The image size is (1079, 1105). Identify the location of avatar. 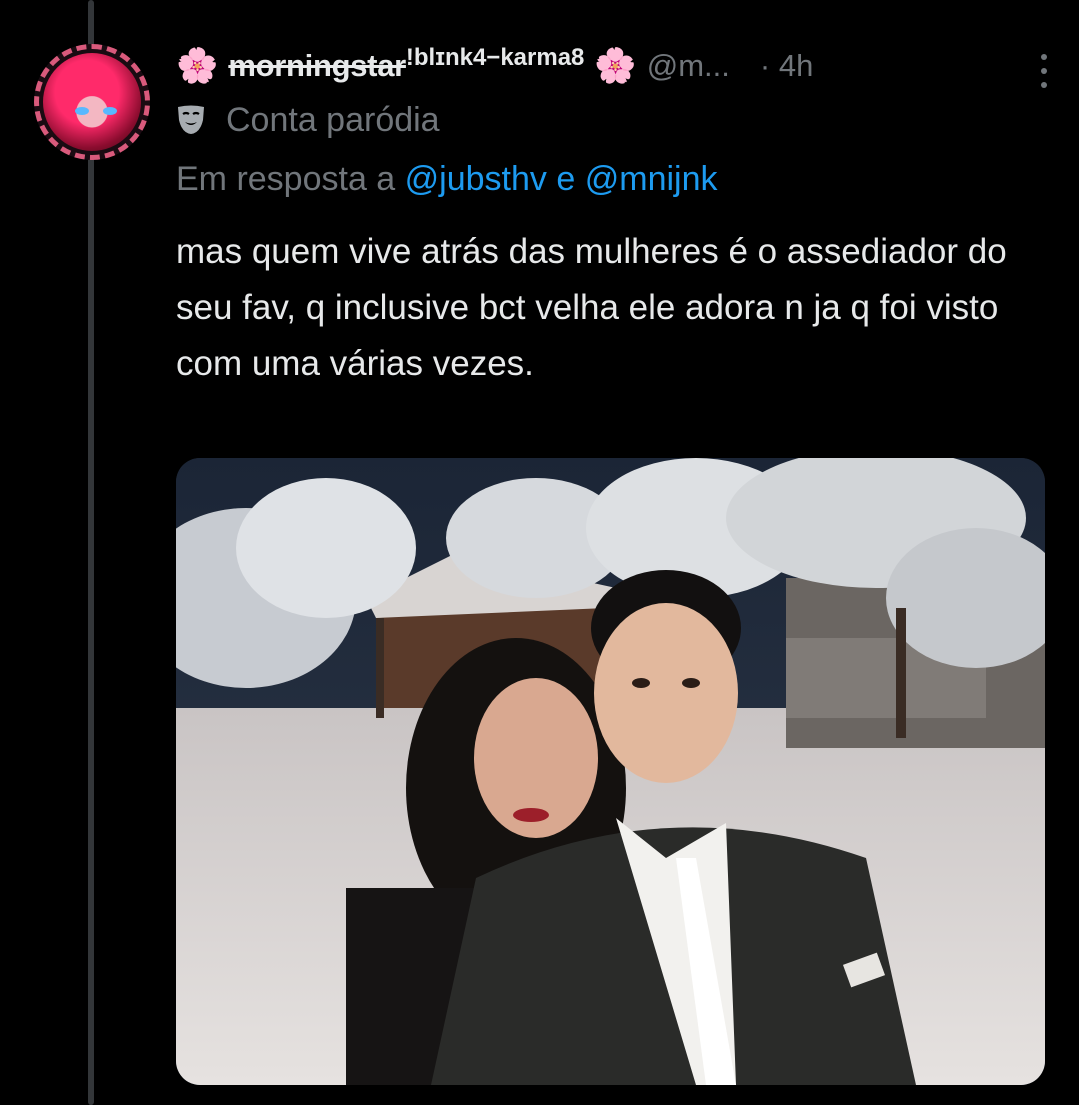
(92, 102).